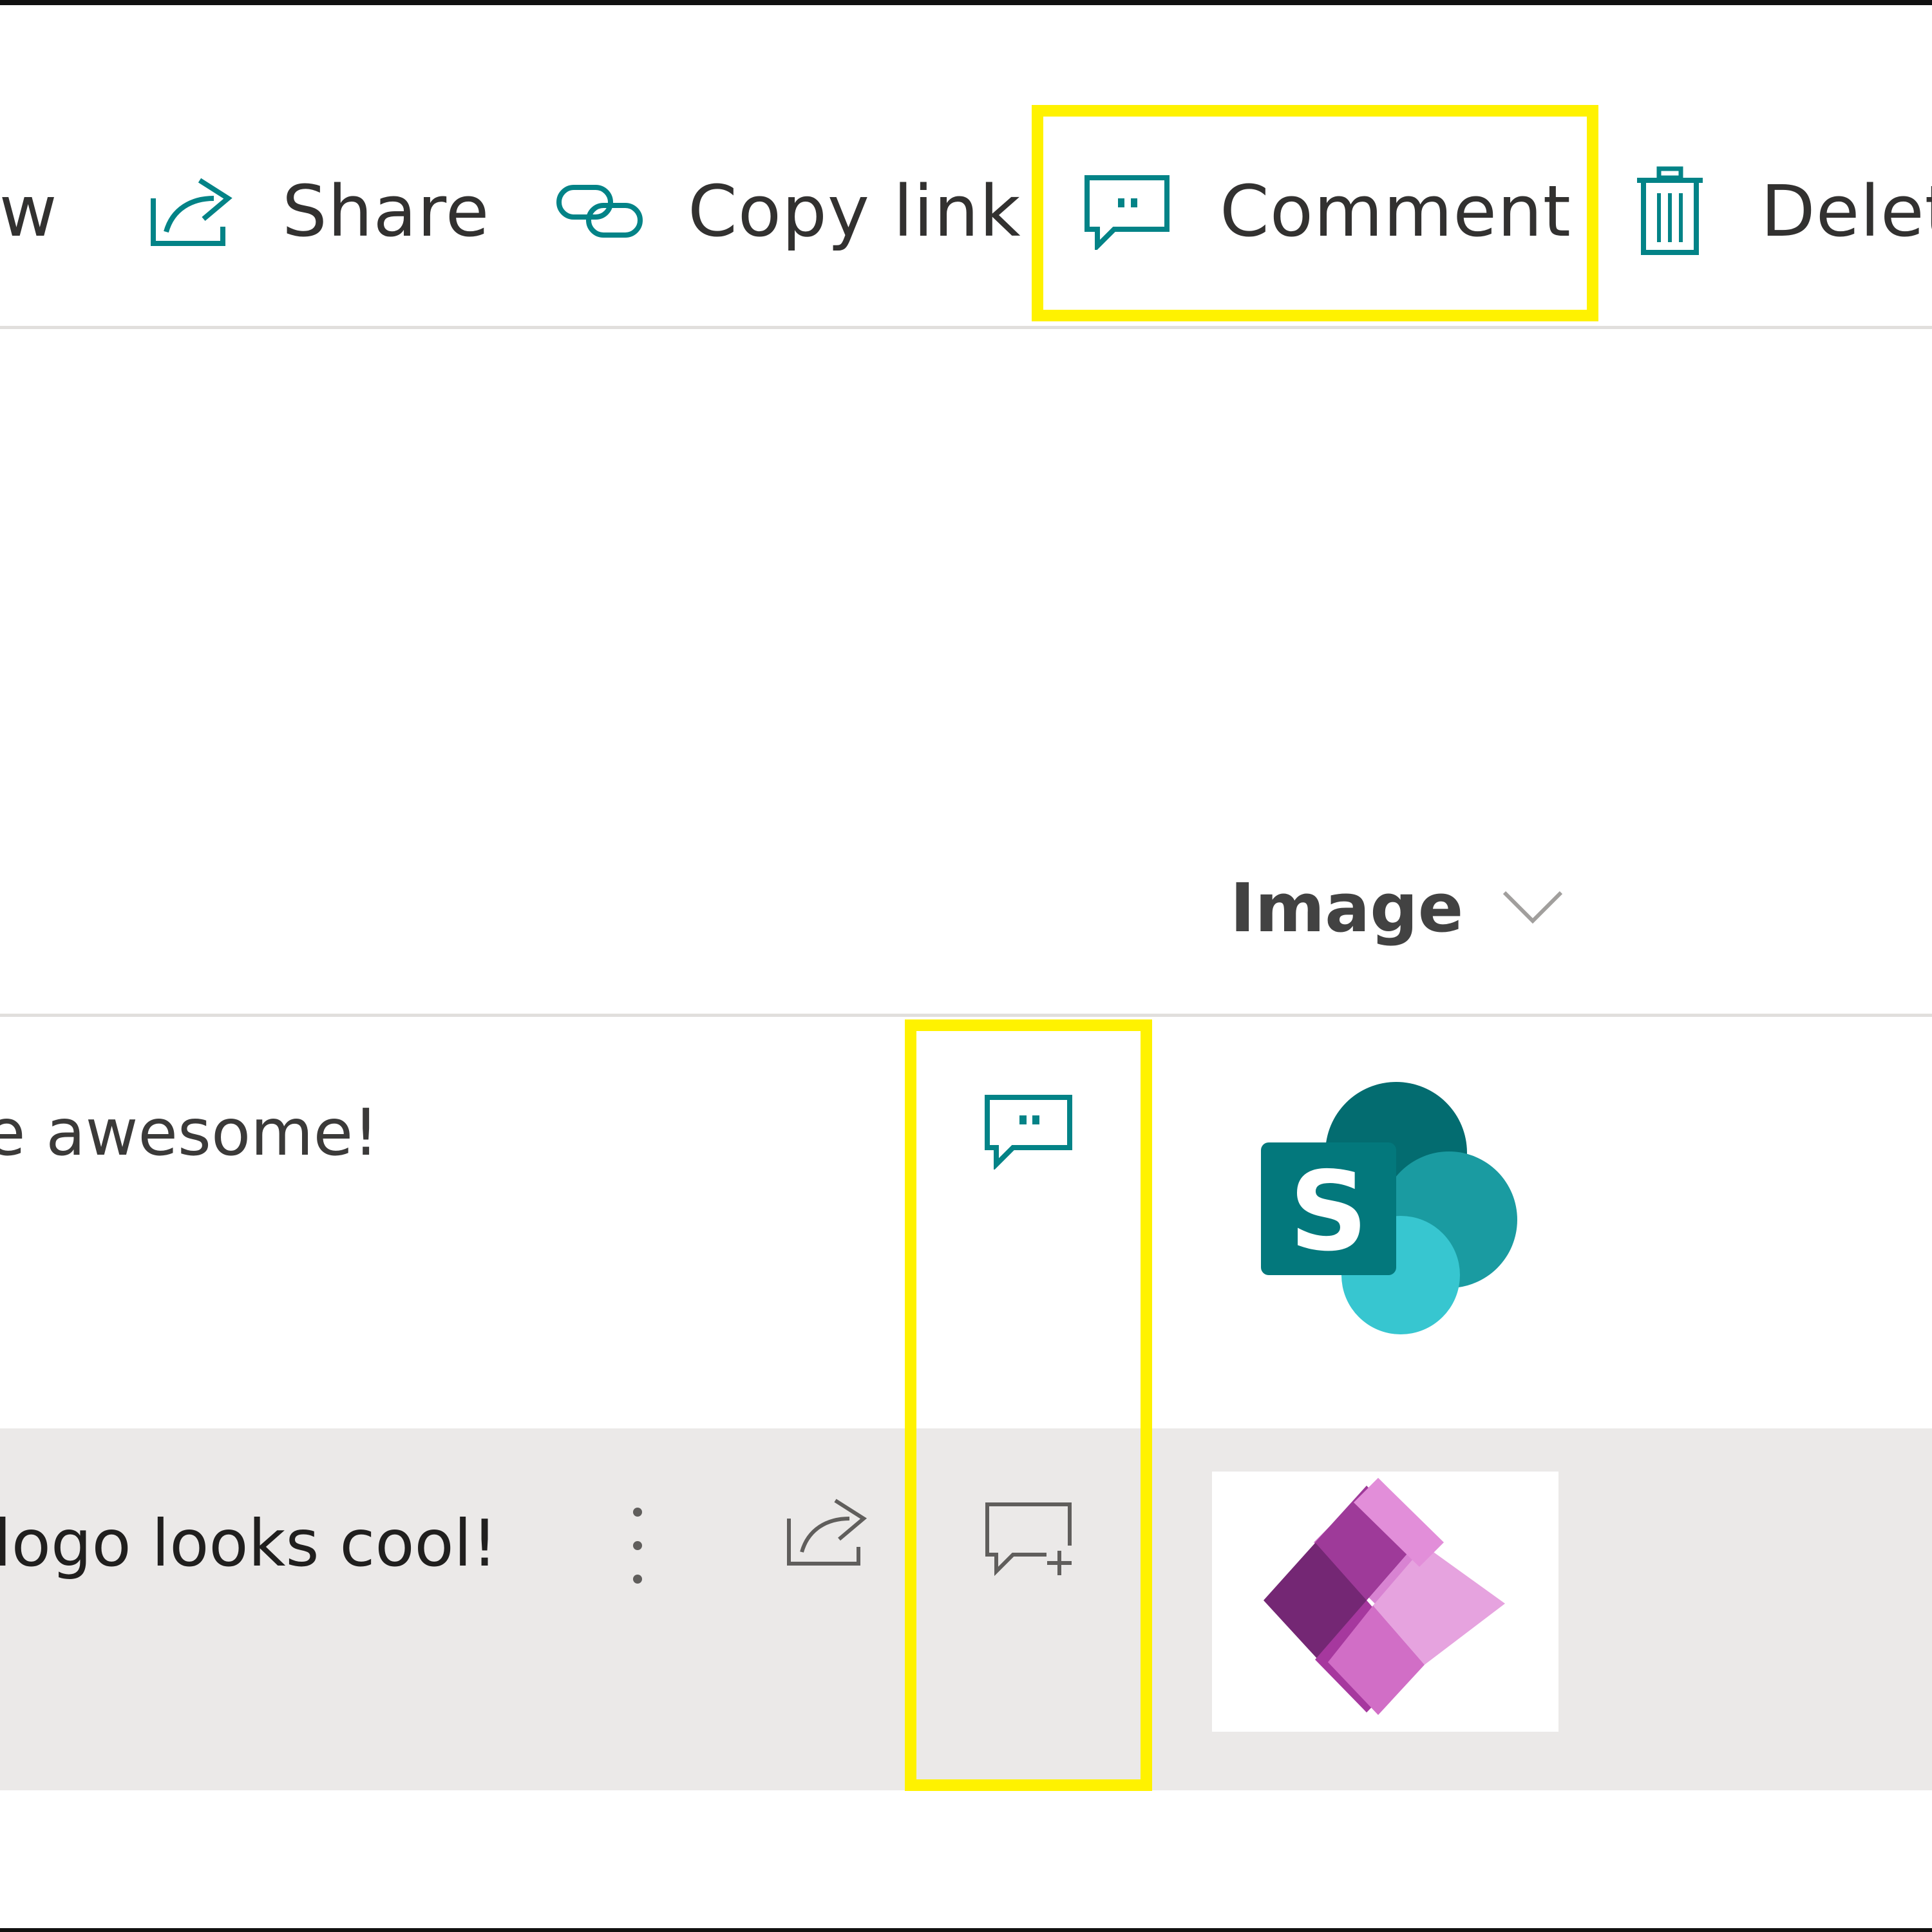 This screenshot has width=1932, height=1932. What do you see at coordinates (1847, 211) in the screenshot?
I see `delete-command-label: Delet` at bounding box center [1847, 211].